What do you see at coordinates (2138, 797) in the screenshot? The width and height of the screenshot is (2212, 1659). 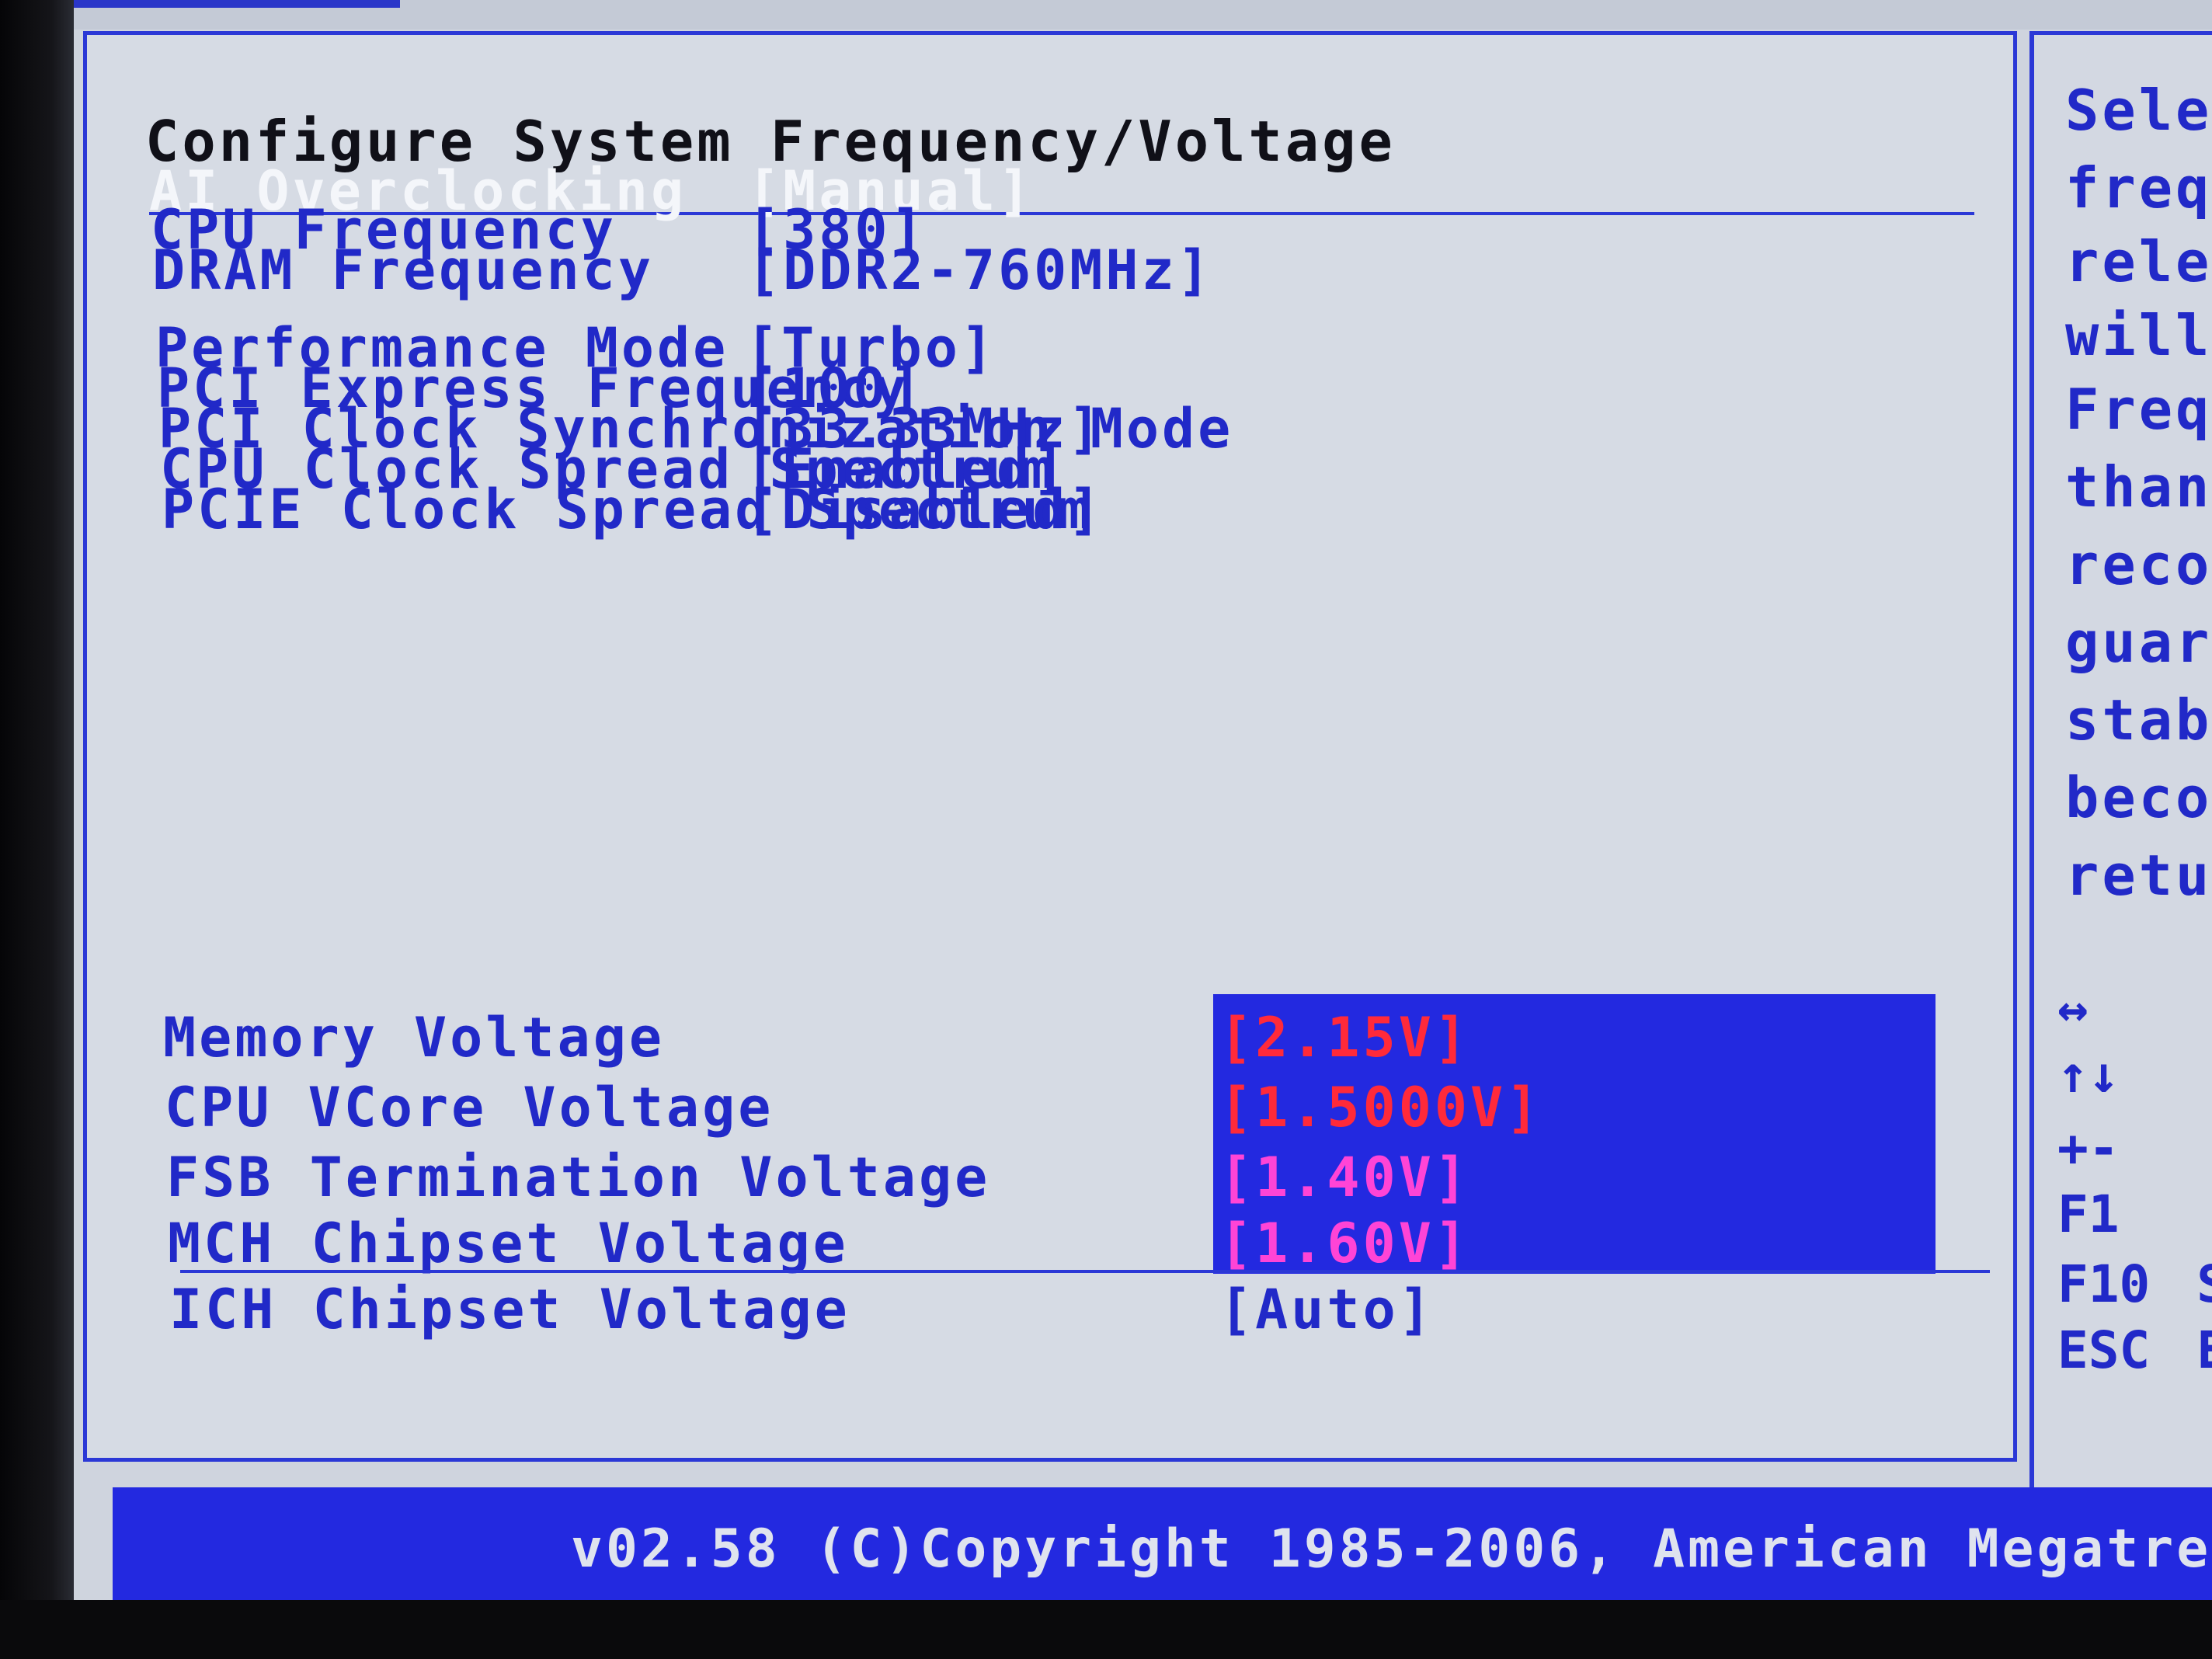 I see `help-text-line: beco` at bounding box center [2138, 797].